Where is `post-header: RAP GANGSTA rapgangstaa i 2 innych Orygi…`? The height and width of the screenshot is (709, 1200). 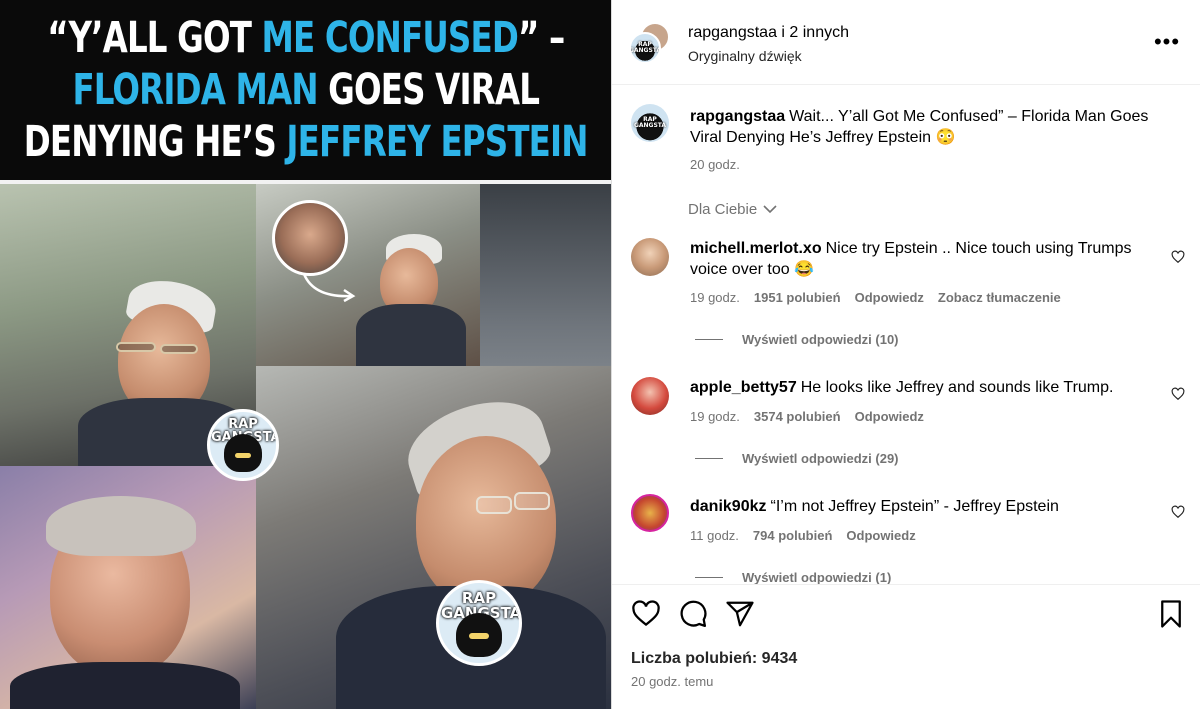
post-header: RAP GANGSTA rapgangstaa i 2 innych Orygi… is located at coordinates (906, 42).